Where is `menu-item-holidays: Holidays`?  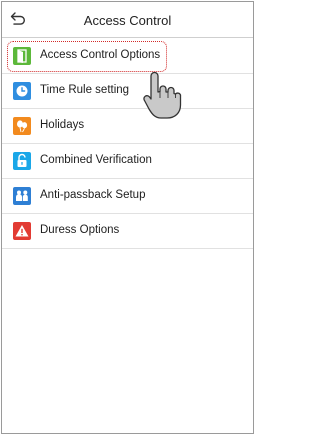
menu-item-holidays: Holidays is located at coordinates (127, 126).